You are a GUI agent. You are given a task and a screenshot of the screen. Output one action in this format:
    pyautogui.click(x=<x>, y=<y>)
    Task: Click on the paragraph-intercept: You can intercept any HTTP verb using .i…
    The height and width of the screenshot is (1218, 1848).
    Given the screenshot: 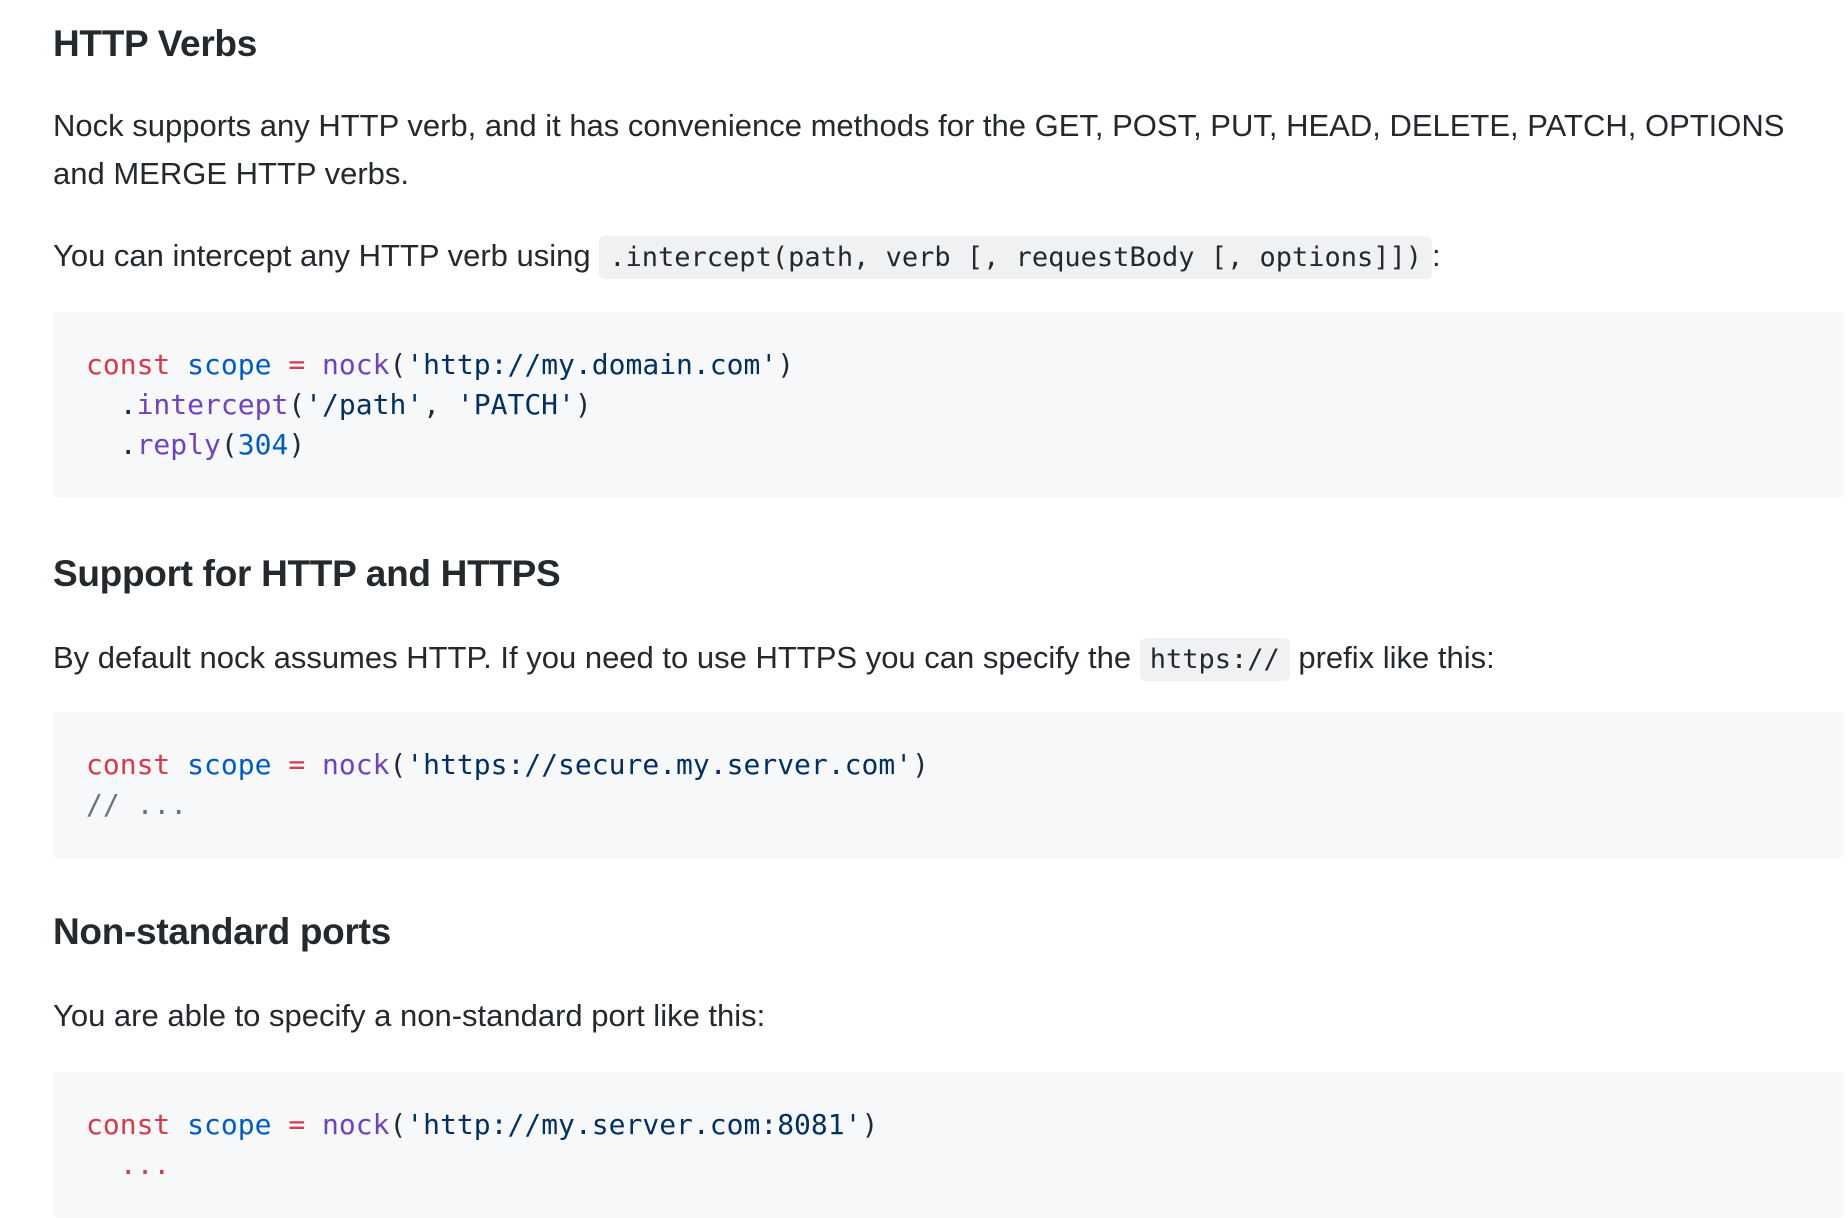 What is the action you would take?
    pyautogui.click(x=747, y=257)
    